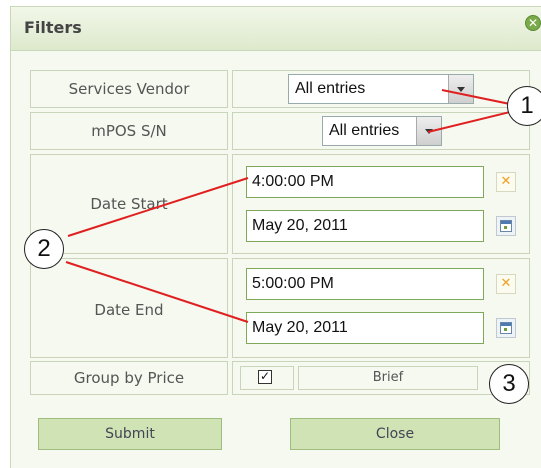  I want to click on callout-2-line-b, so click(157, 292).